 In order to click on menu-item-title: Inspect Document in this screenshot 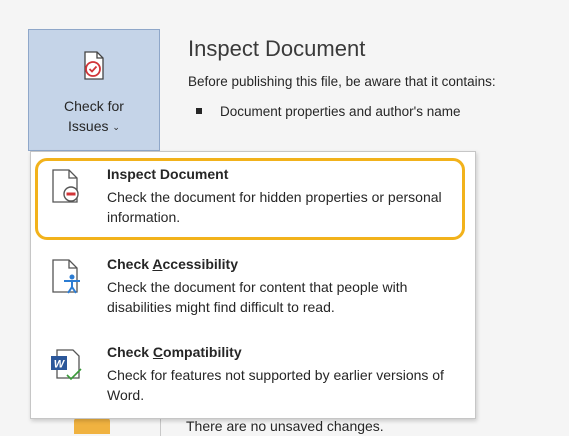, I will do `click(168, 174)`.